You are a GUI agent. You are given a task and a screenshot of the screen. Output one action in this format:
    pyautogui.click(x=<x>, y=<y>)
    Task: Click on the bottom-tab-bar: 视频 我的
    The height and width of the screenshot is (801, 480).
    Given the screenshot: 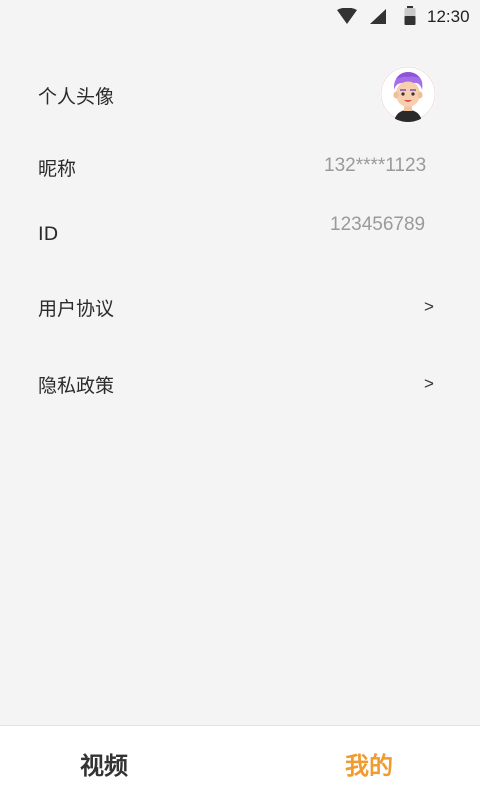 What is the action you would take?
    pyautogui.click(x=240, y=763)
    